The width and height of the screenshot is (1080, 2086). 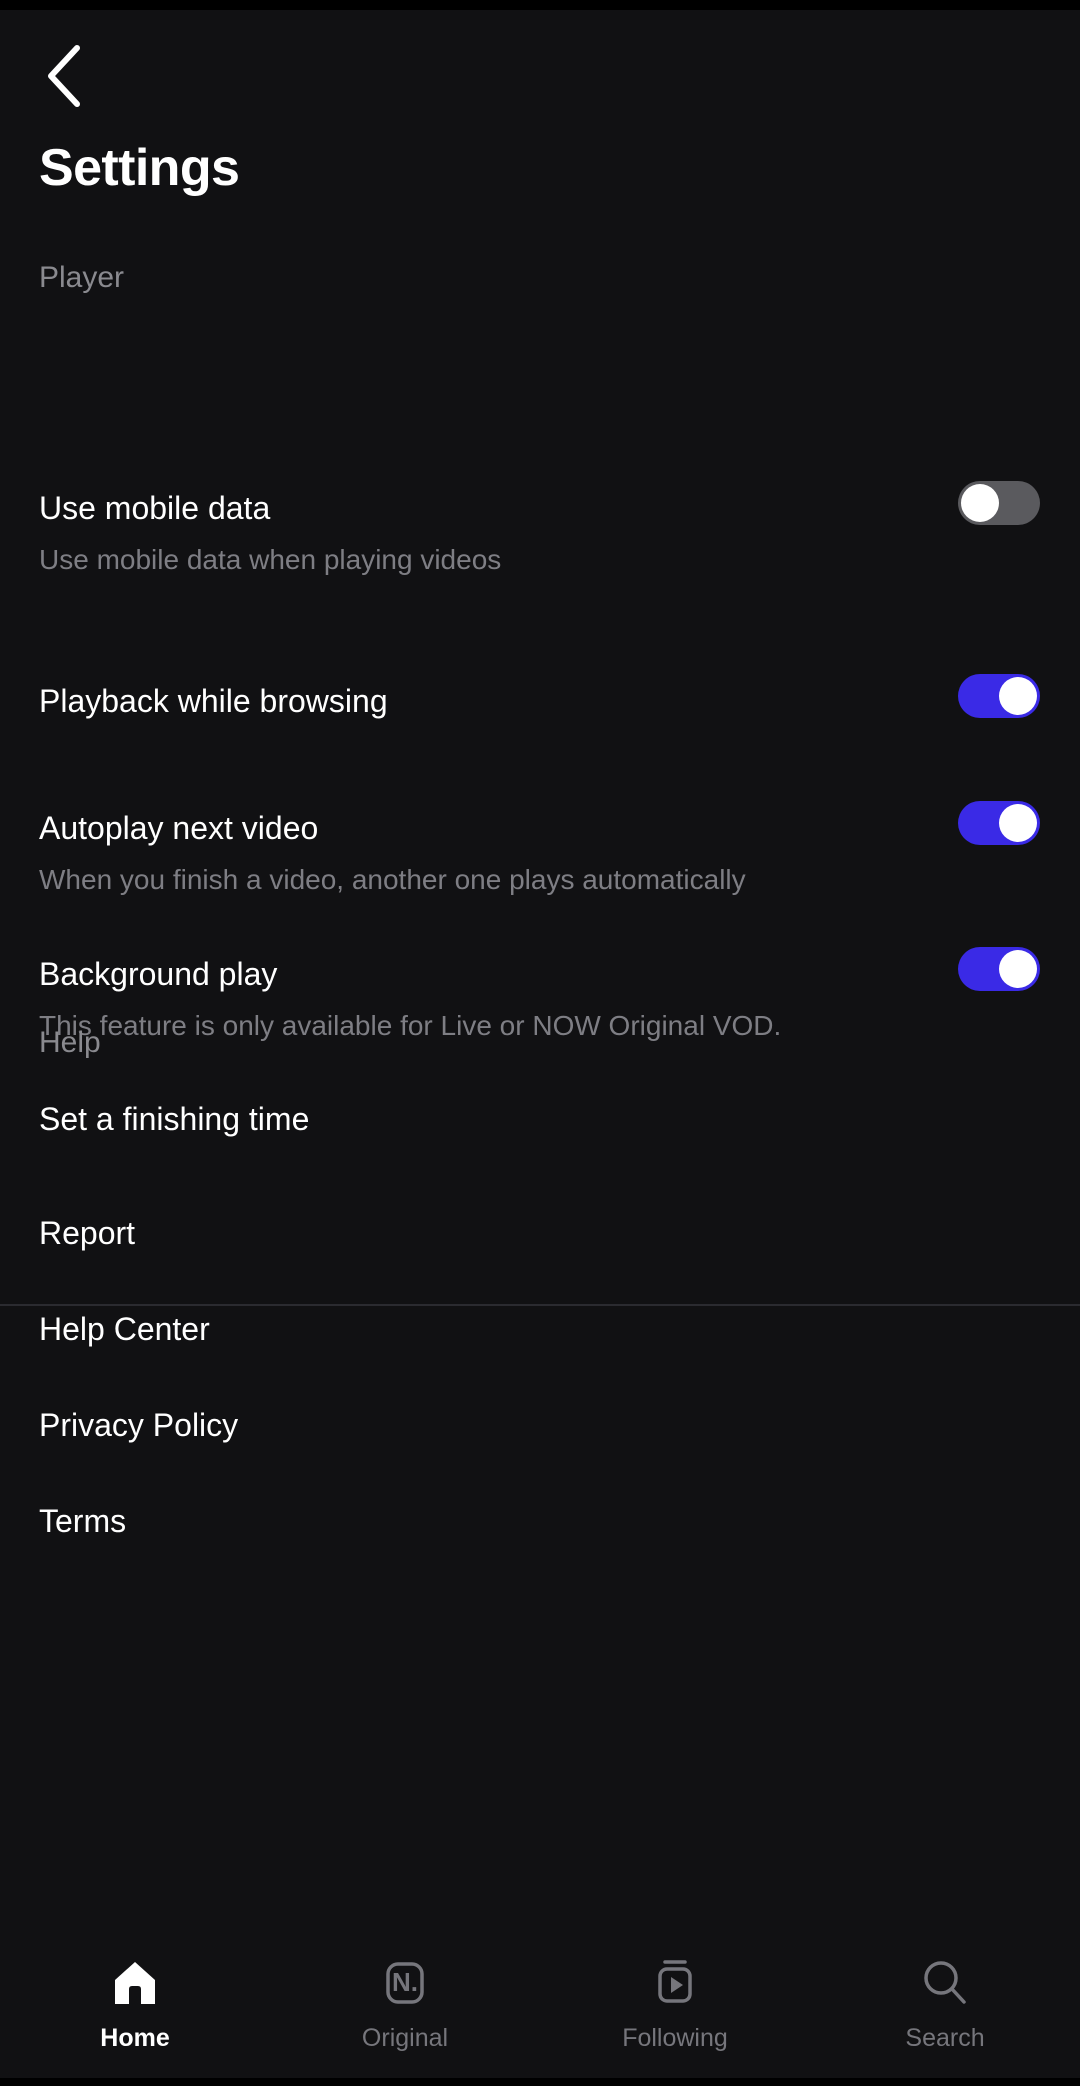 I want to click on bottom-navigation-bar: Home N. Original Following Search, so click(x=540, y=2013).